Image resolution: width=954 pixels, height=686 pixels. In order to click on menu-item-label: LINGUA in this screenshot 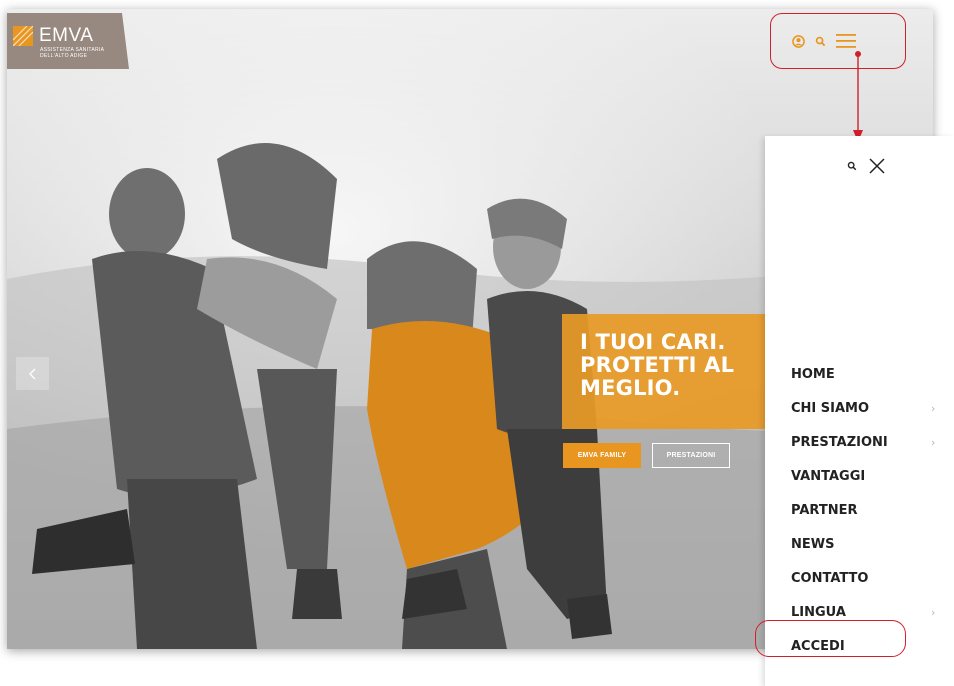, I will do `click(818, 612)`.